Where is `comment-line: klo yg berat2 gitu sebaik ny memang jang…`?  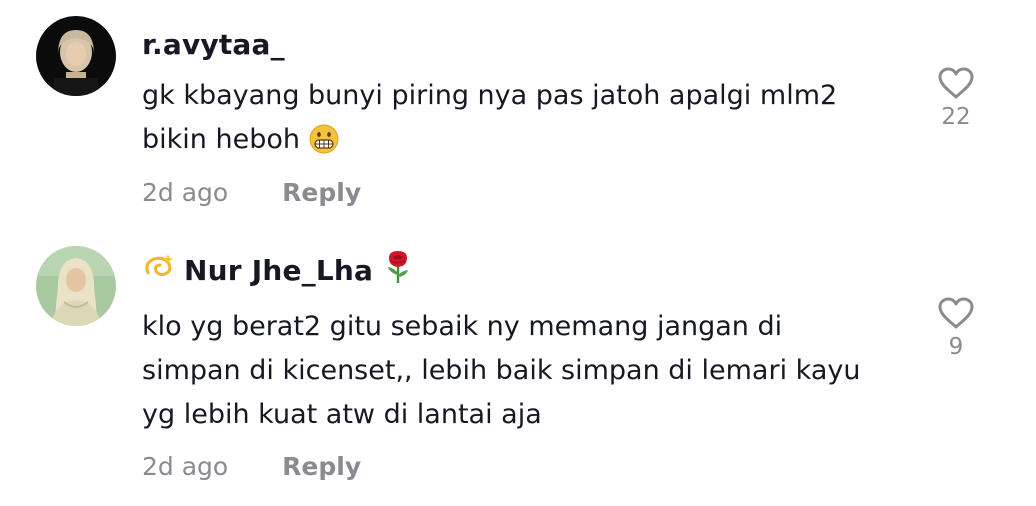 comment-line: klo yg berat2 gitu sebaik ny memang jang… is located at coordinates (462, 326).